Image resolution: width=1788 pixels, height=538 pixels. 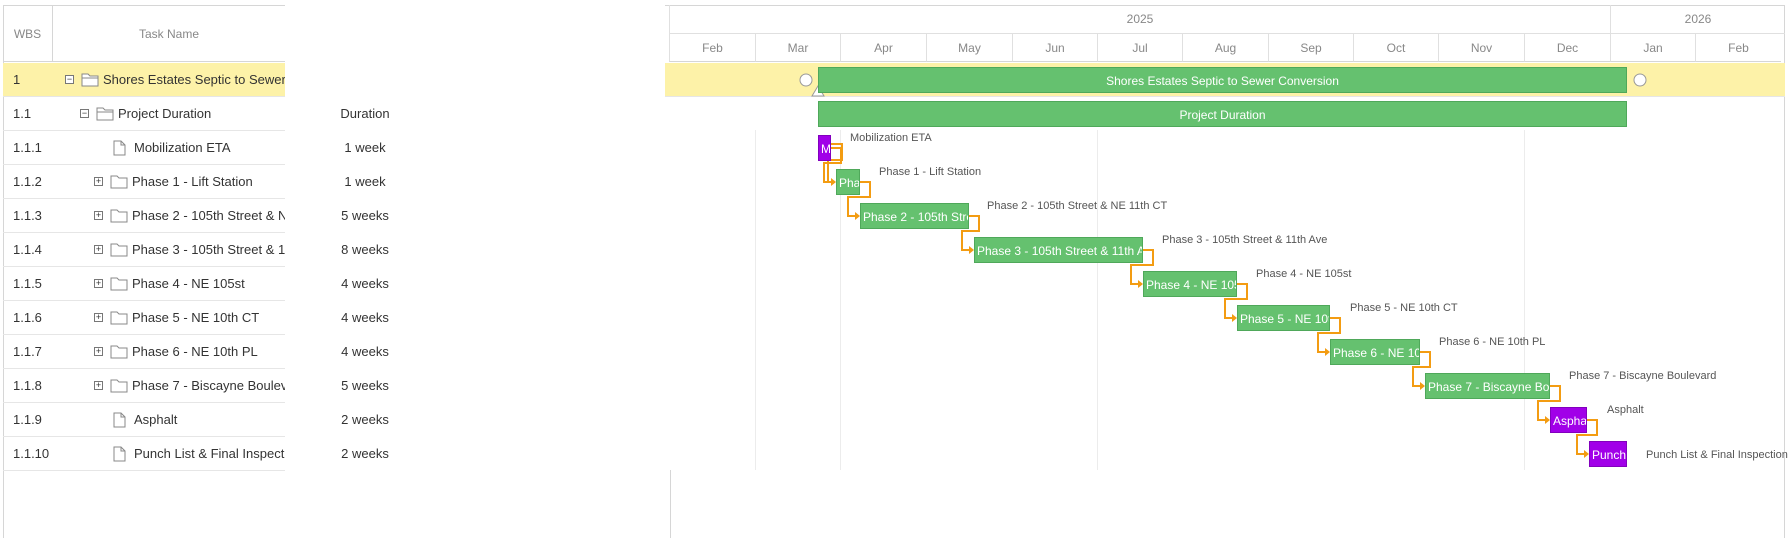 I want to click on bar-side-label: Phase 2 - 105th Street & NE 11th CT, so click(x=1077, y=206).